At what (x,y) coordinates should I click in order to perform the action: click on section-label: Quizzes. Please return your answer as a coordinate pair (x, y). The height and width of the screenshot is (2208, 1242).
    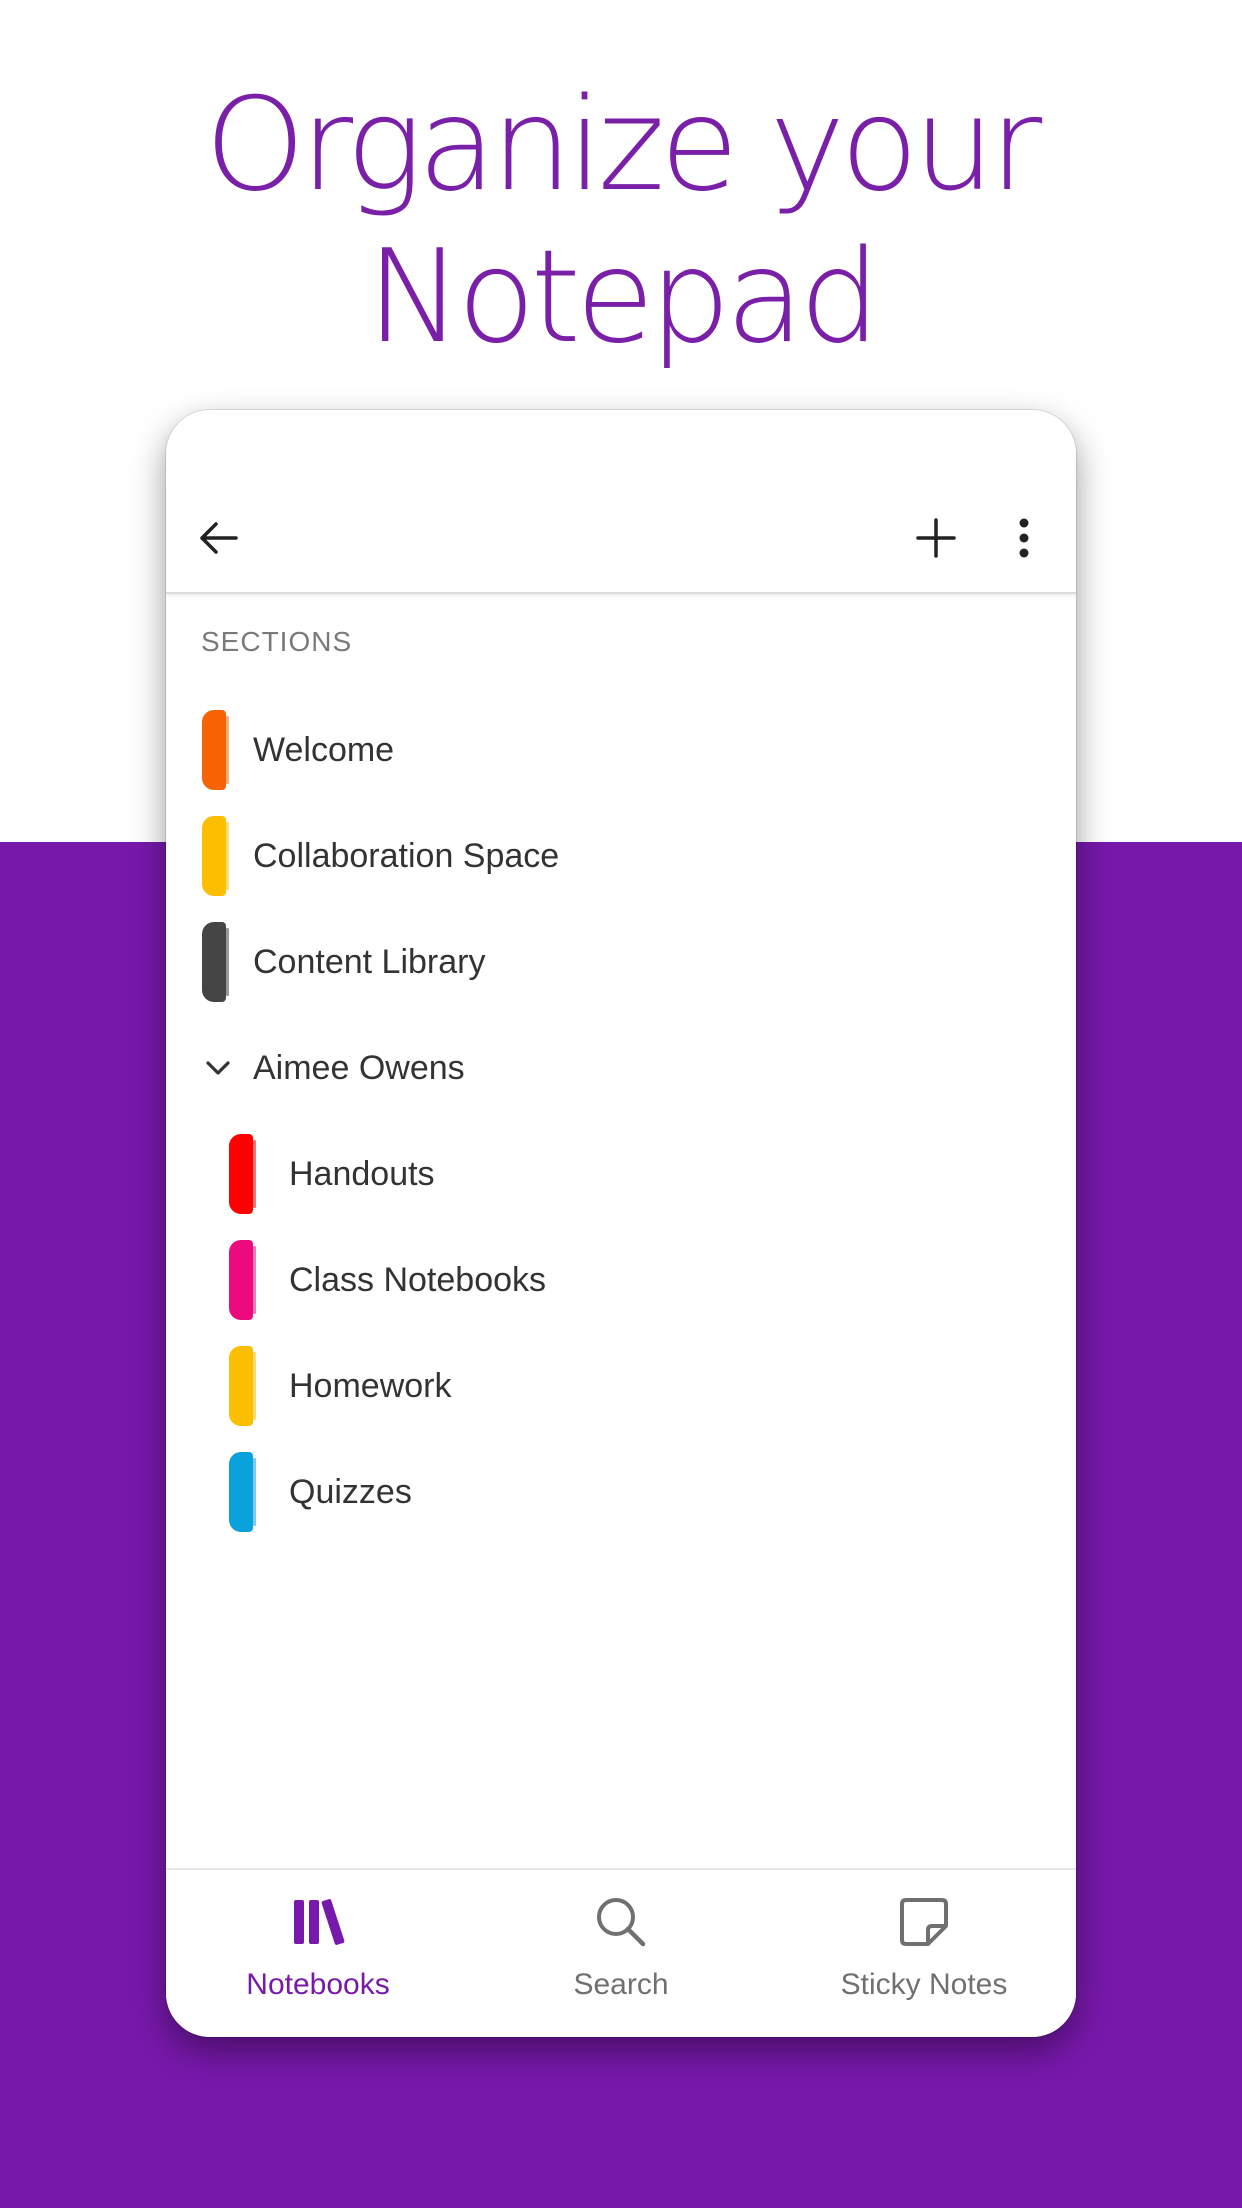
    Looking at the image, I should click on (350, 1492).